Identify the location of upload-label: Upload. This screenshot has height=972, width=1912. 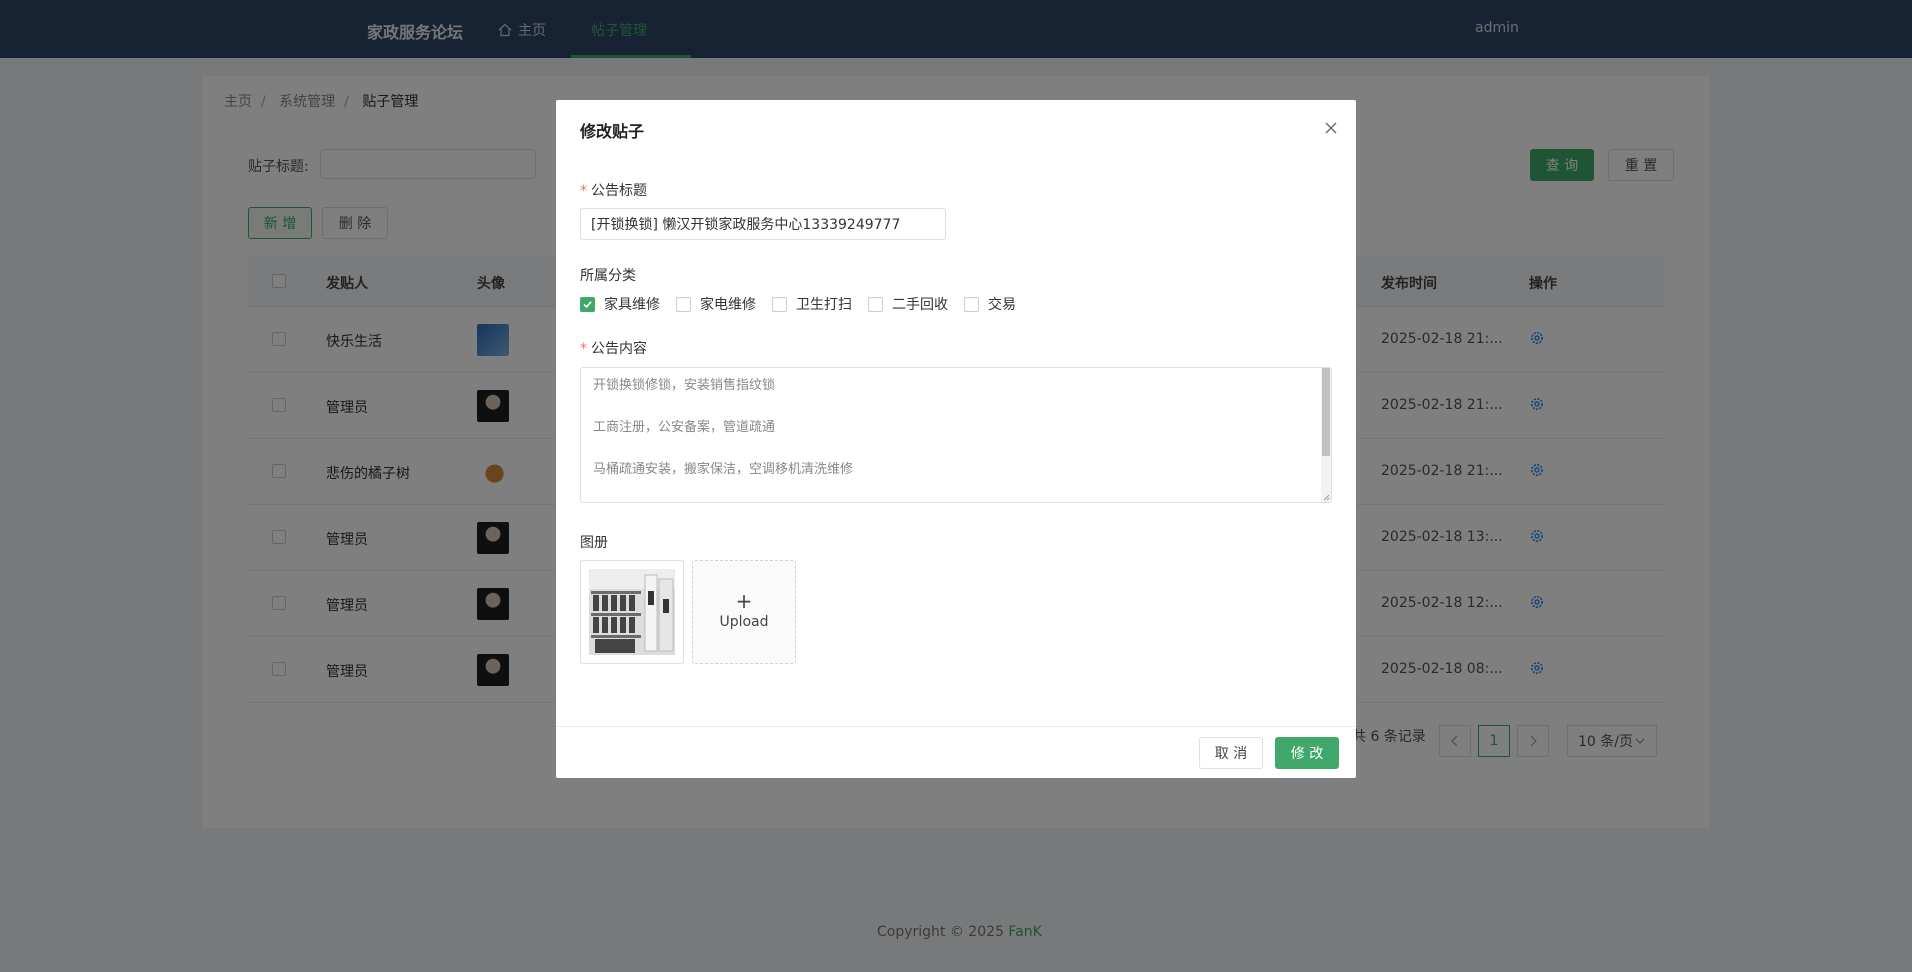
(744, 622).